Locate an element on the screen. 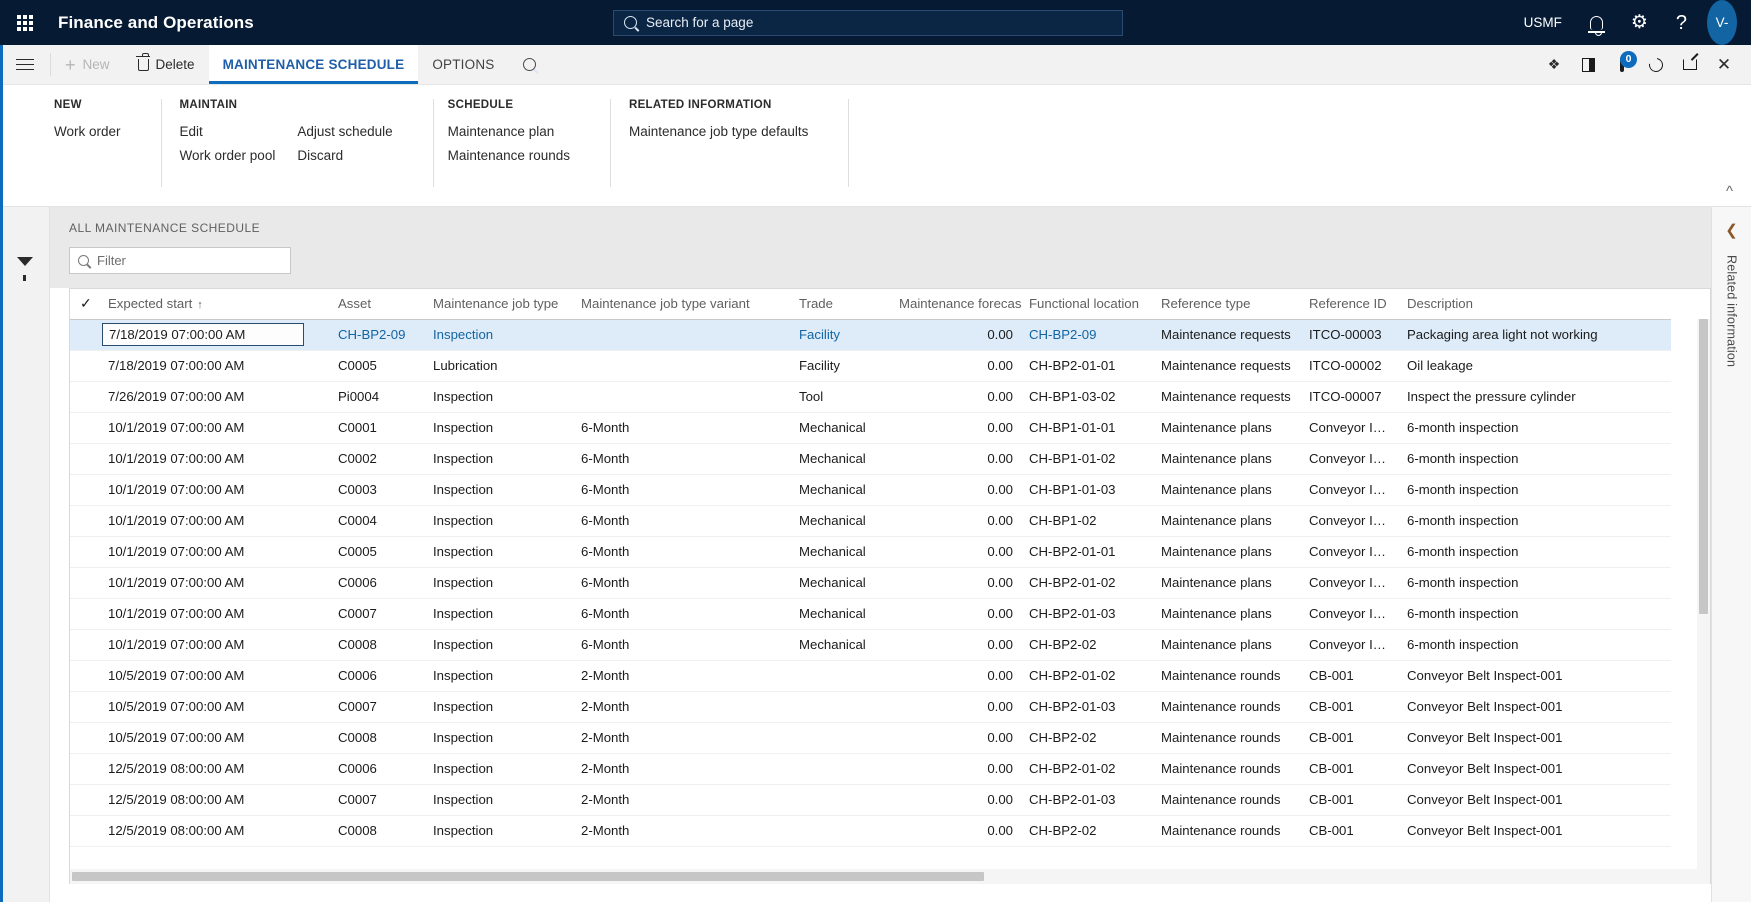  cell-asset: C0003 is located at coordinates (377, 490).